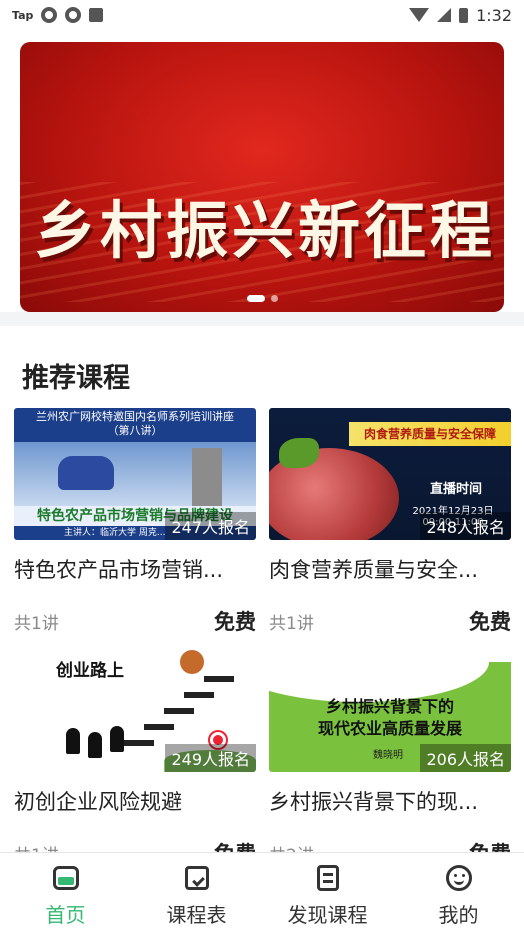  I want to click on calendar-icon, so click(197, 878).